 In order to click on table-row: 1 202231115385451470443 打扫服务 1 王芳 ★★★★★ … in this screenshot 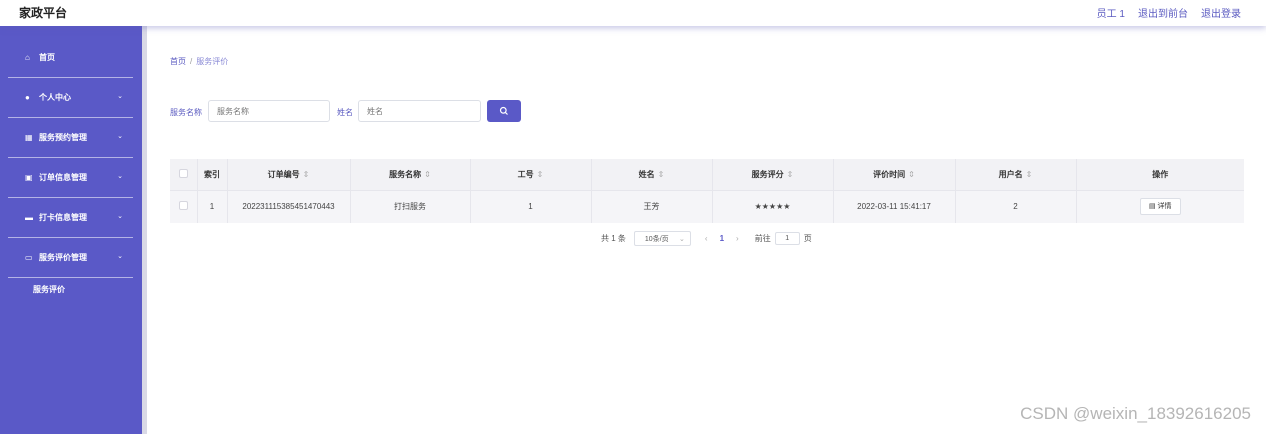, I will do `click(707, 206)`.